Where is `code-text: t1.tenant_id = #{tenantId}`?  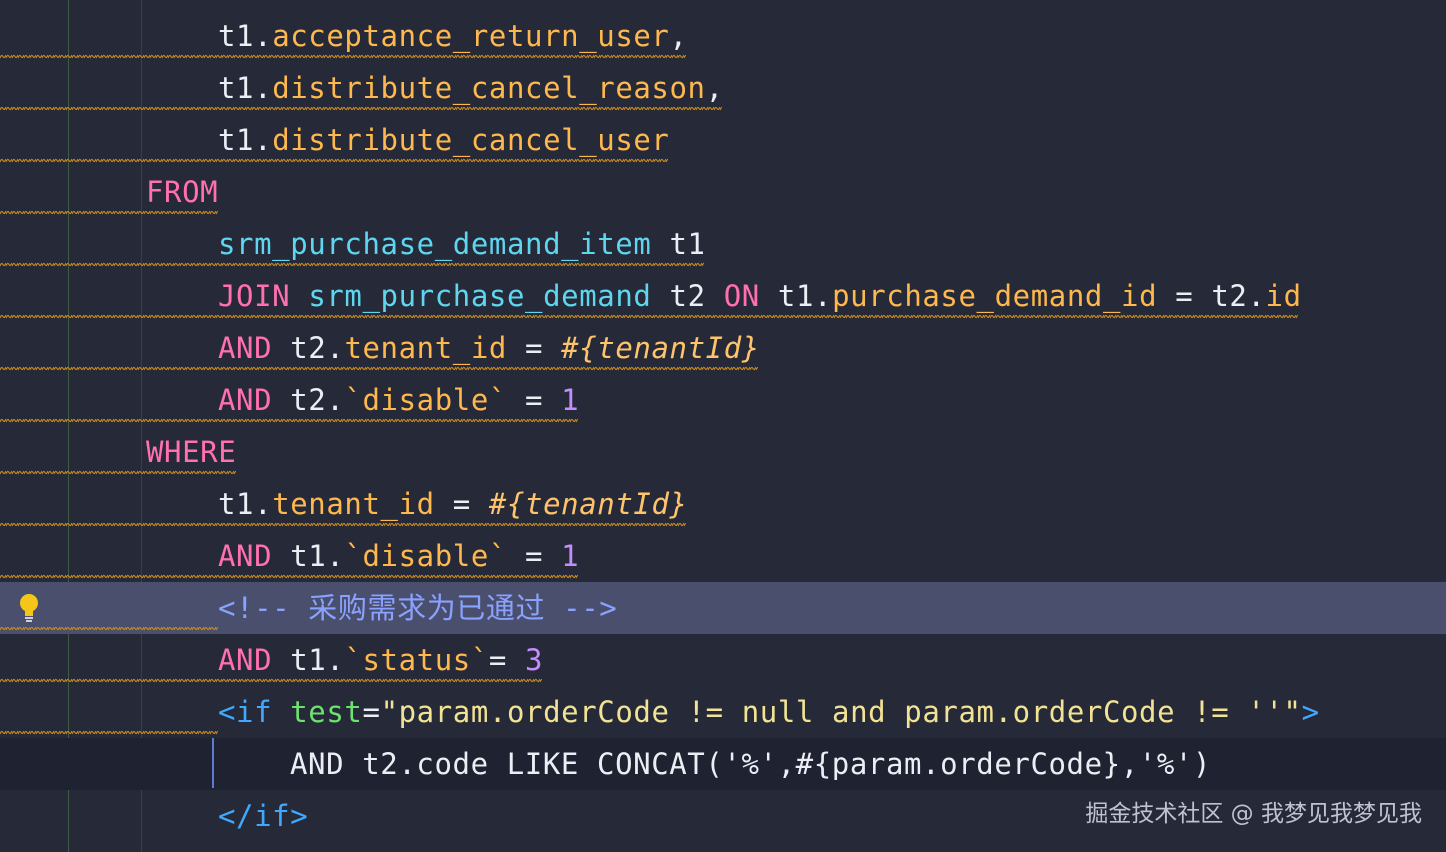
code-text: t1.tenant_id = #{tenantId} is located at coordinates (453, 504).